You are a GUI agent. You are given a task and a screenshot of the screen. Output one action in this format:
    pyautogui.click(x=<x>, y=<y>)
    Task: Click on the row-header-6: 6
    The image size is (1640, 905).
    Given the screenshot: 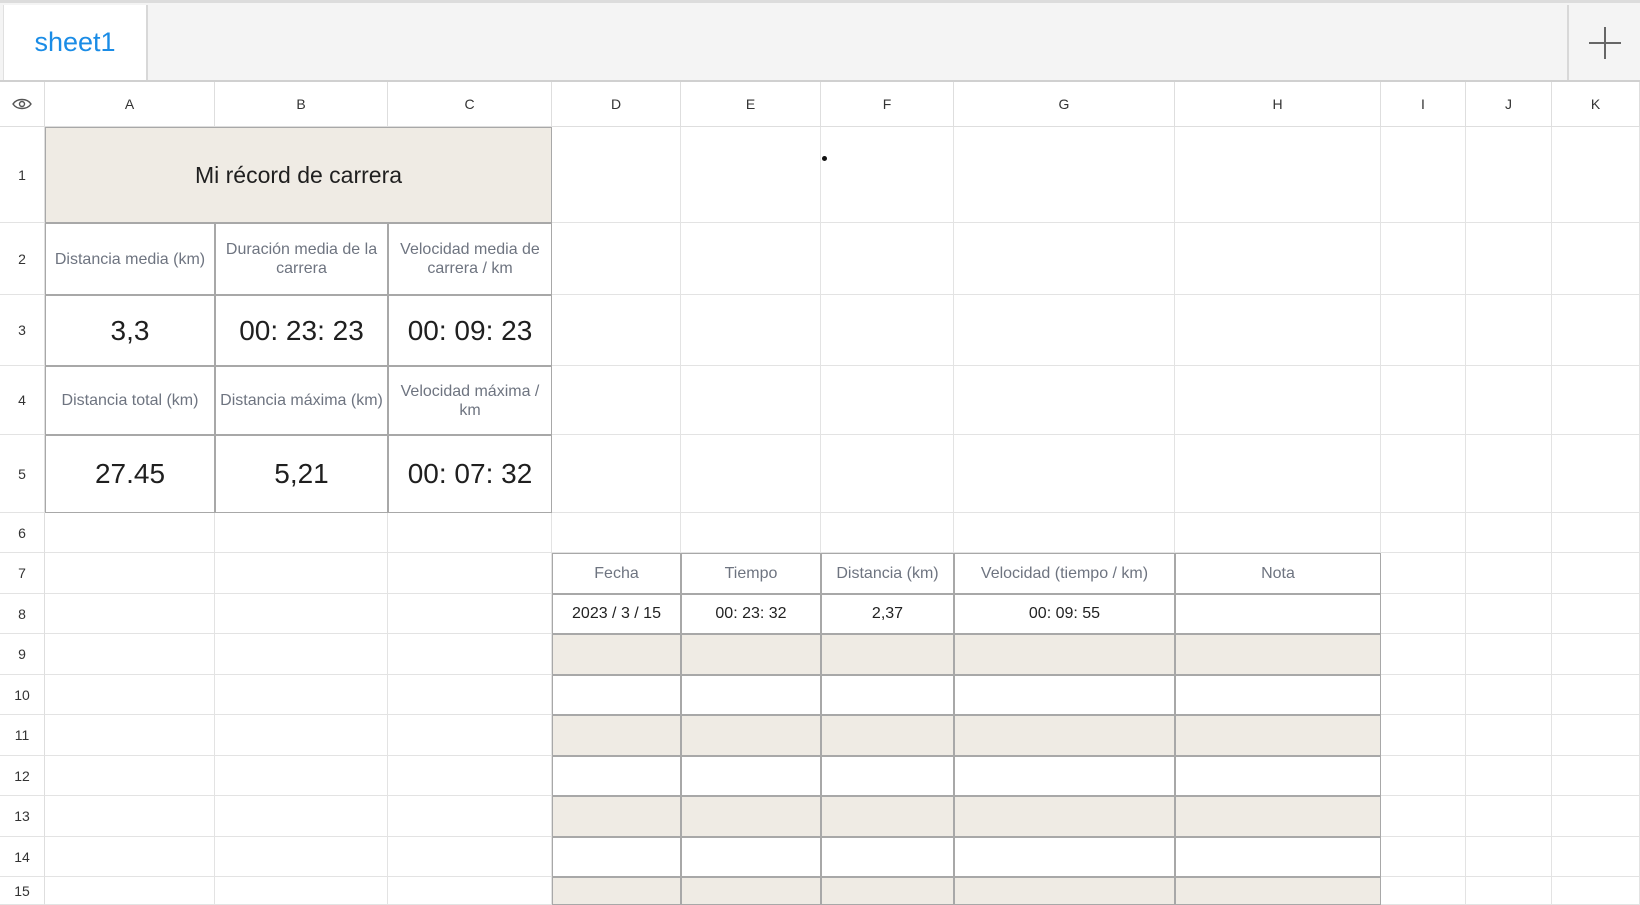 What is the action you would take?
    pyautogui.click(x=22, y=533)
    